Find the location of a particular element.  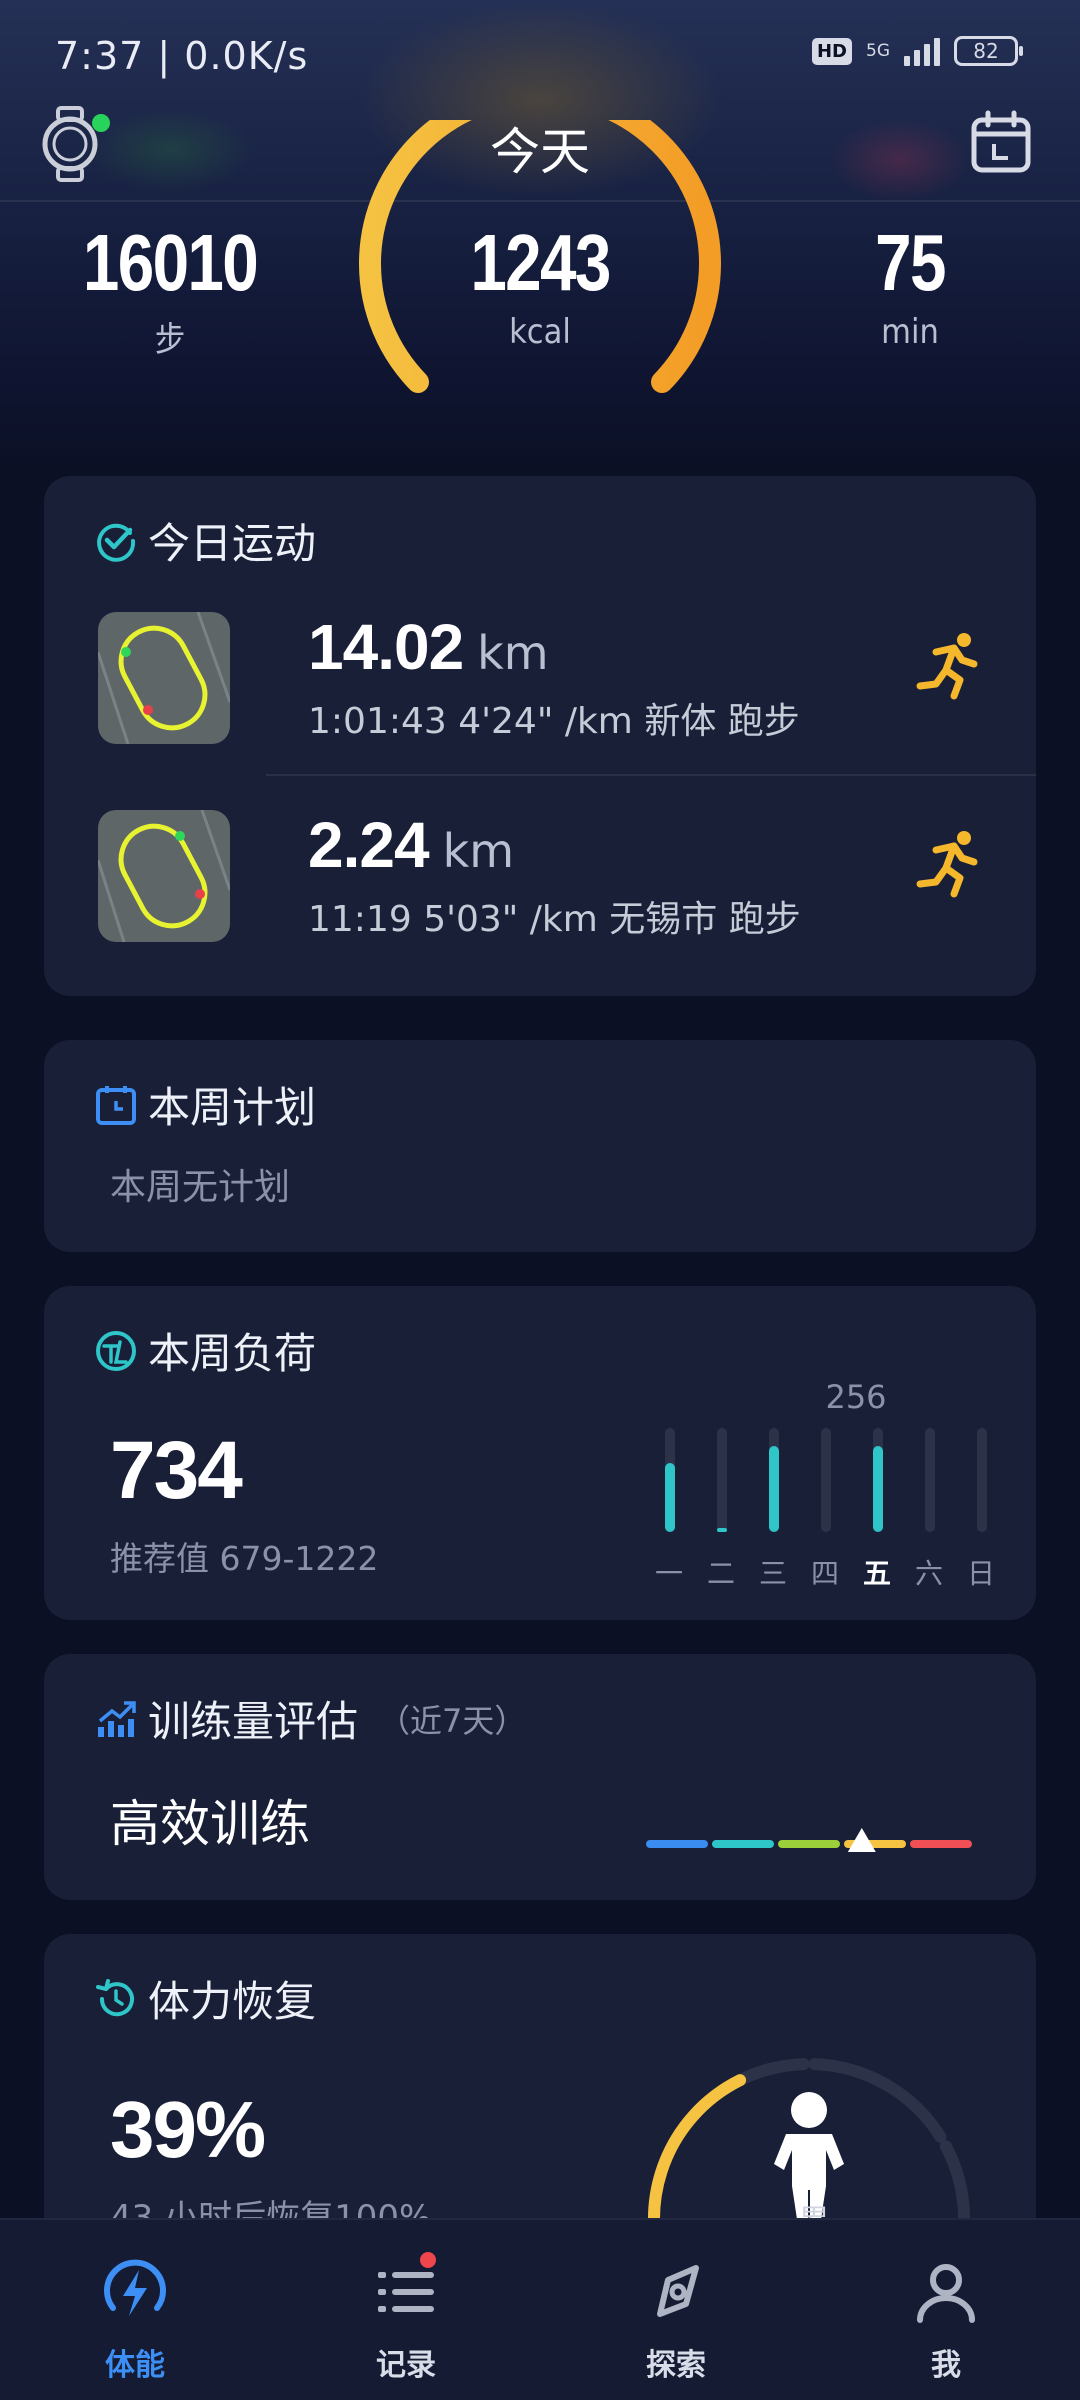

tab-me-label: 我 is located at coordinates (946, 2365).